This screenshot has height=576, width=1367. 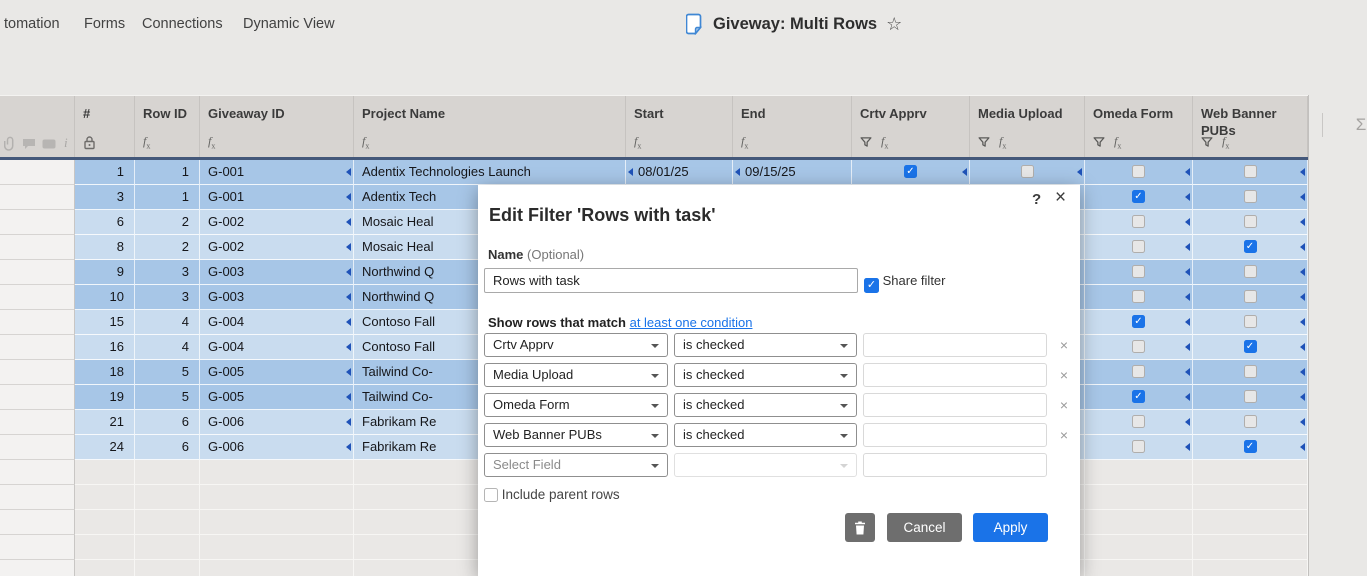 I want to click on giveaway-id-cell: G-006, so click(x=277, y=447).